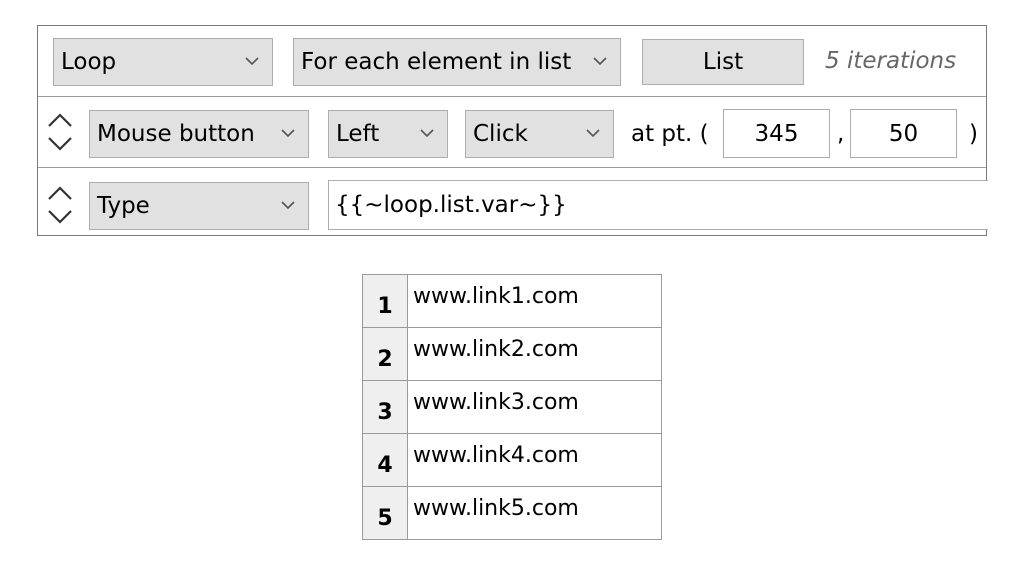  I want to click on table-row: 5 www.link5.com, so click(512, 513).